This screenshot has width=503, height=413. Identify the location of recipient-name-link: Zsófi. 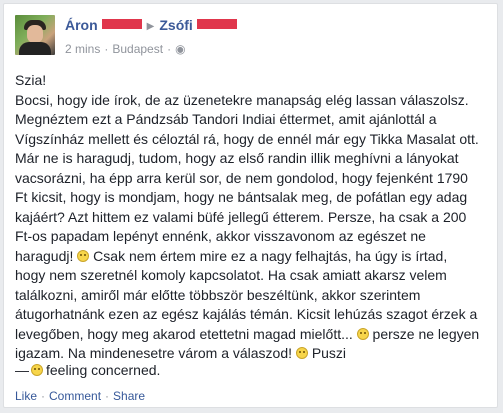
(175, 25).